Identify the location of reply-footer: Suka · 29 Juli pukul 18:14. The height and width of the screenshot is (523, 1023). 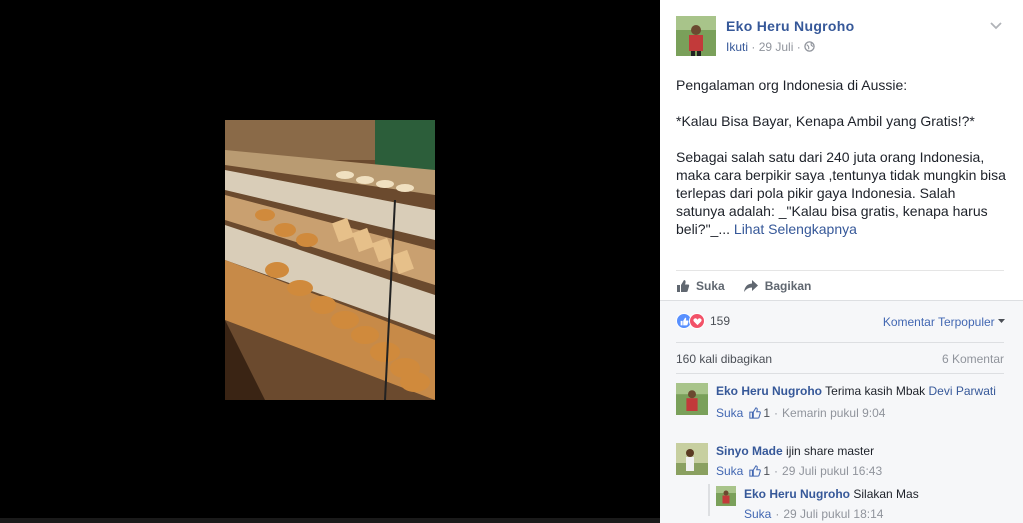
(874, 514).